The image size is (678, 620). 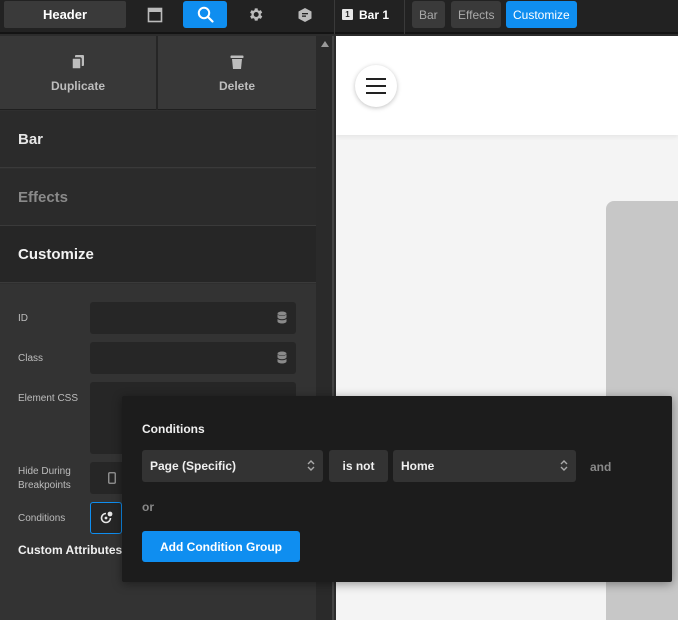 I want to click on conditions-icon, so click(x=106, y=517).